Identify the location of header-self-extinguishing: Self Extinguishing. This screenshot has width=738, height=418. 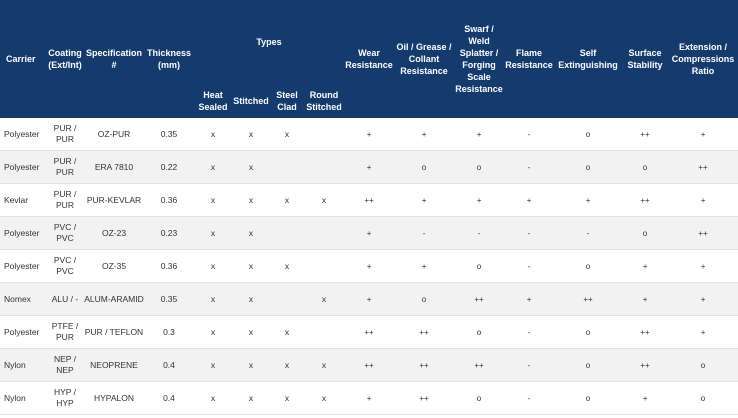
(588, 59).